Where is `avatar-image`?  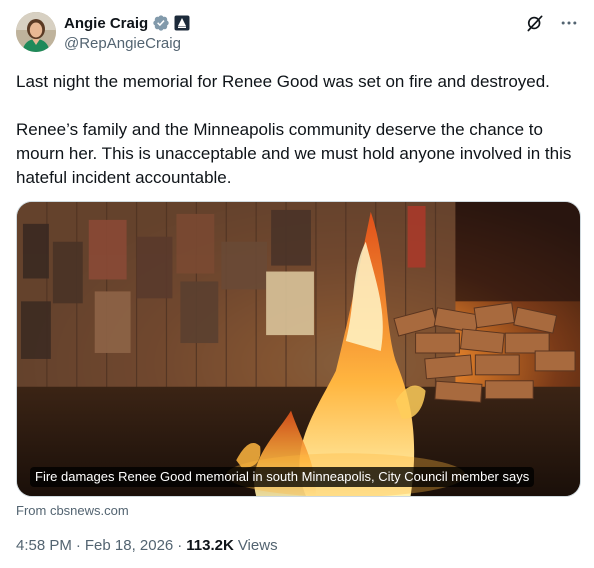
avatar-image is located at coordinates (36, 32).